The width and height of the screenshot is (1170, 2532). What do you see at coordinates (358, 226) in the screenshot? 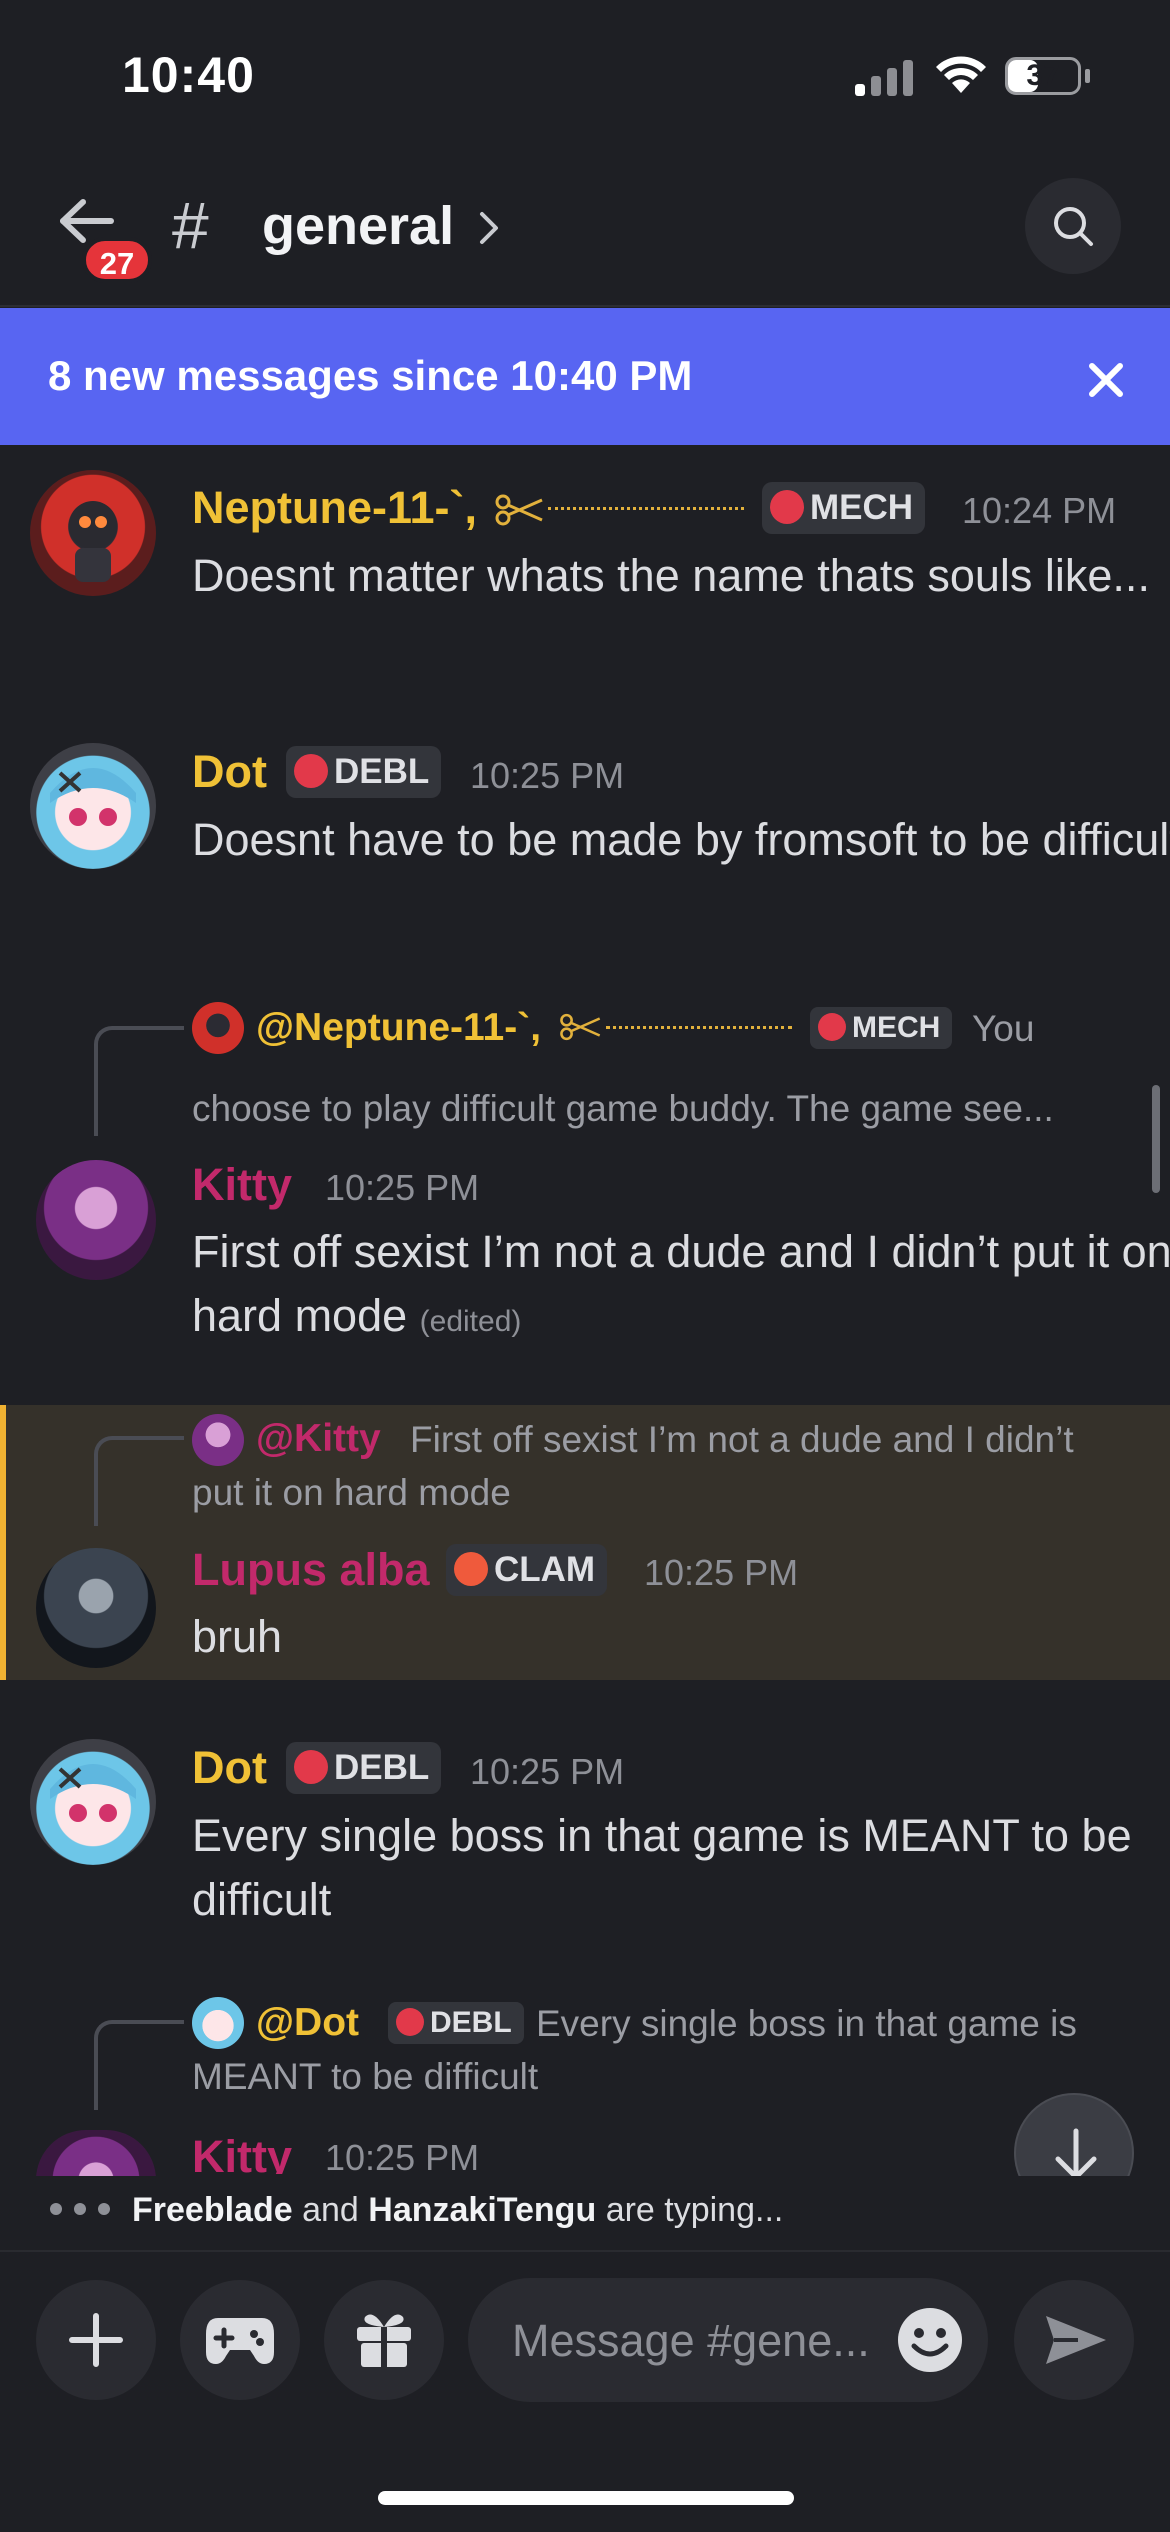
I see `channel-title: general` at bounding box center [358, 226].